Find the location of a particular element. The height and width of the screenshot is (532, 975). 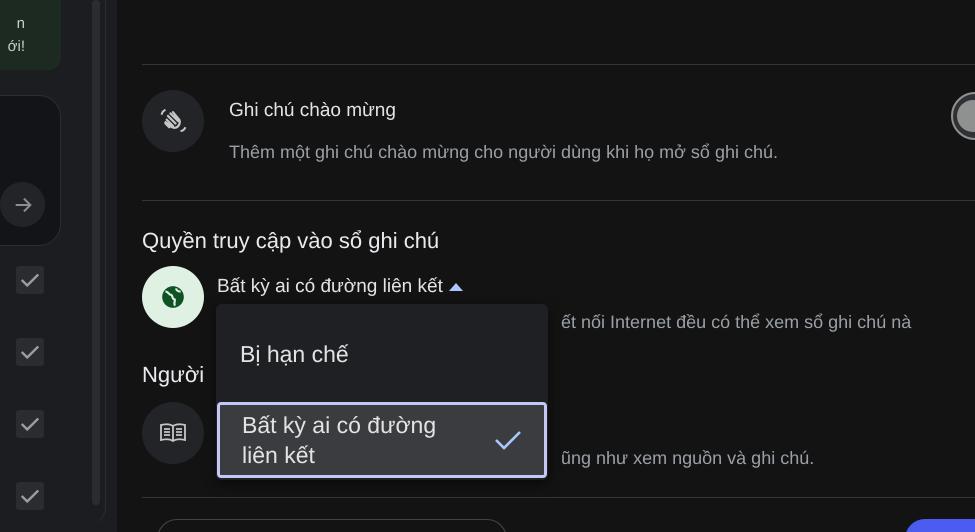

caret-up-icon is located at coordinates (455, 287).